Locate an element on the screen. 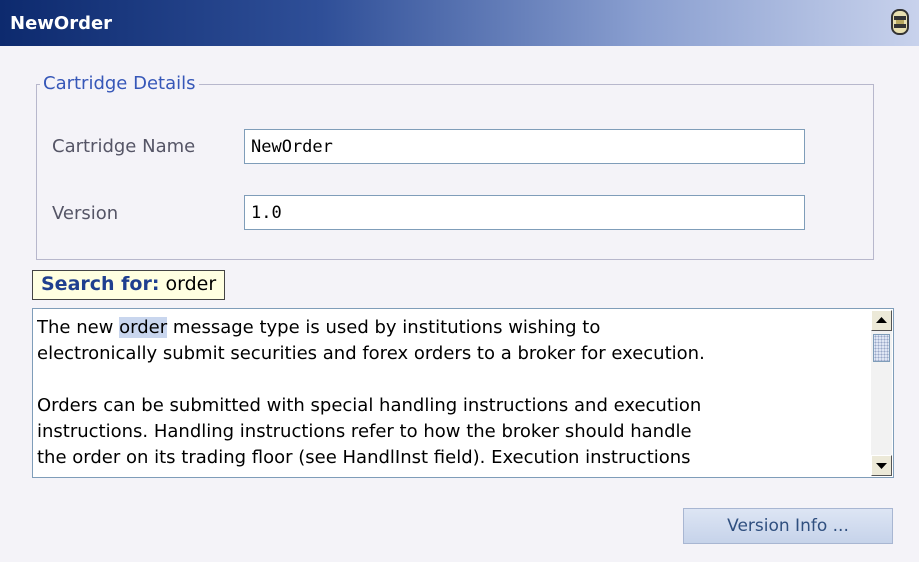  scroll-down-icon is located at coordinates (881, 466).